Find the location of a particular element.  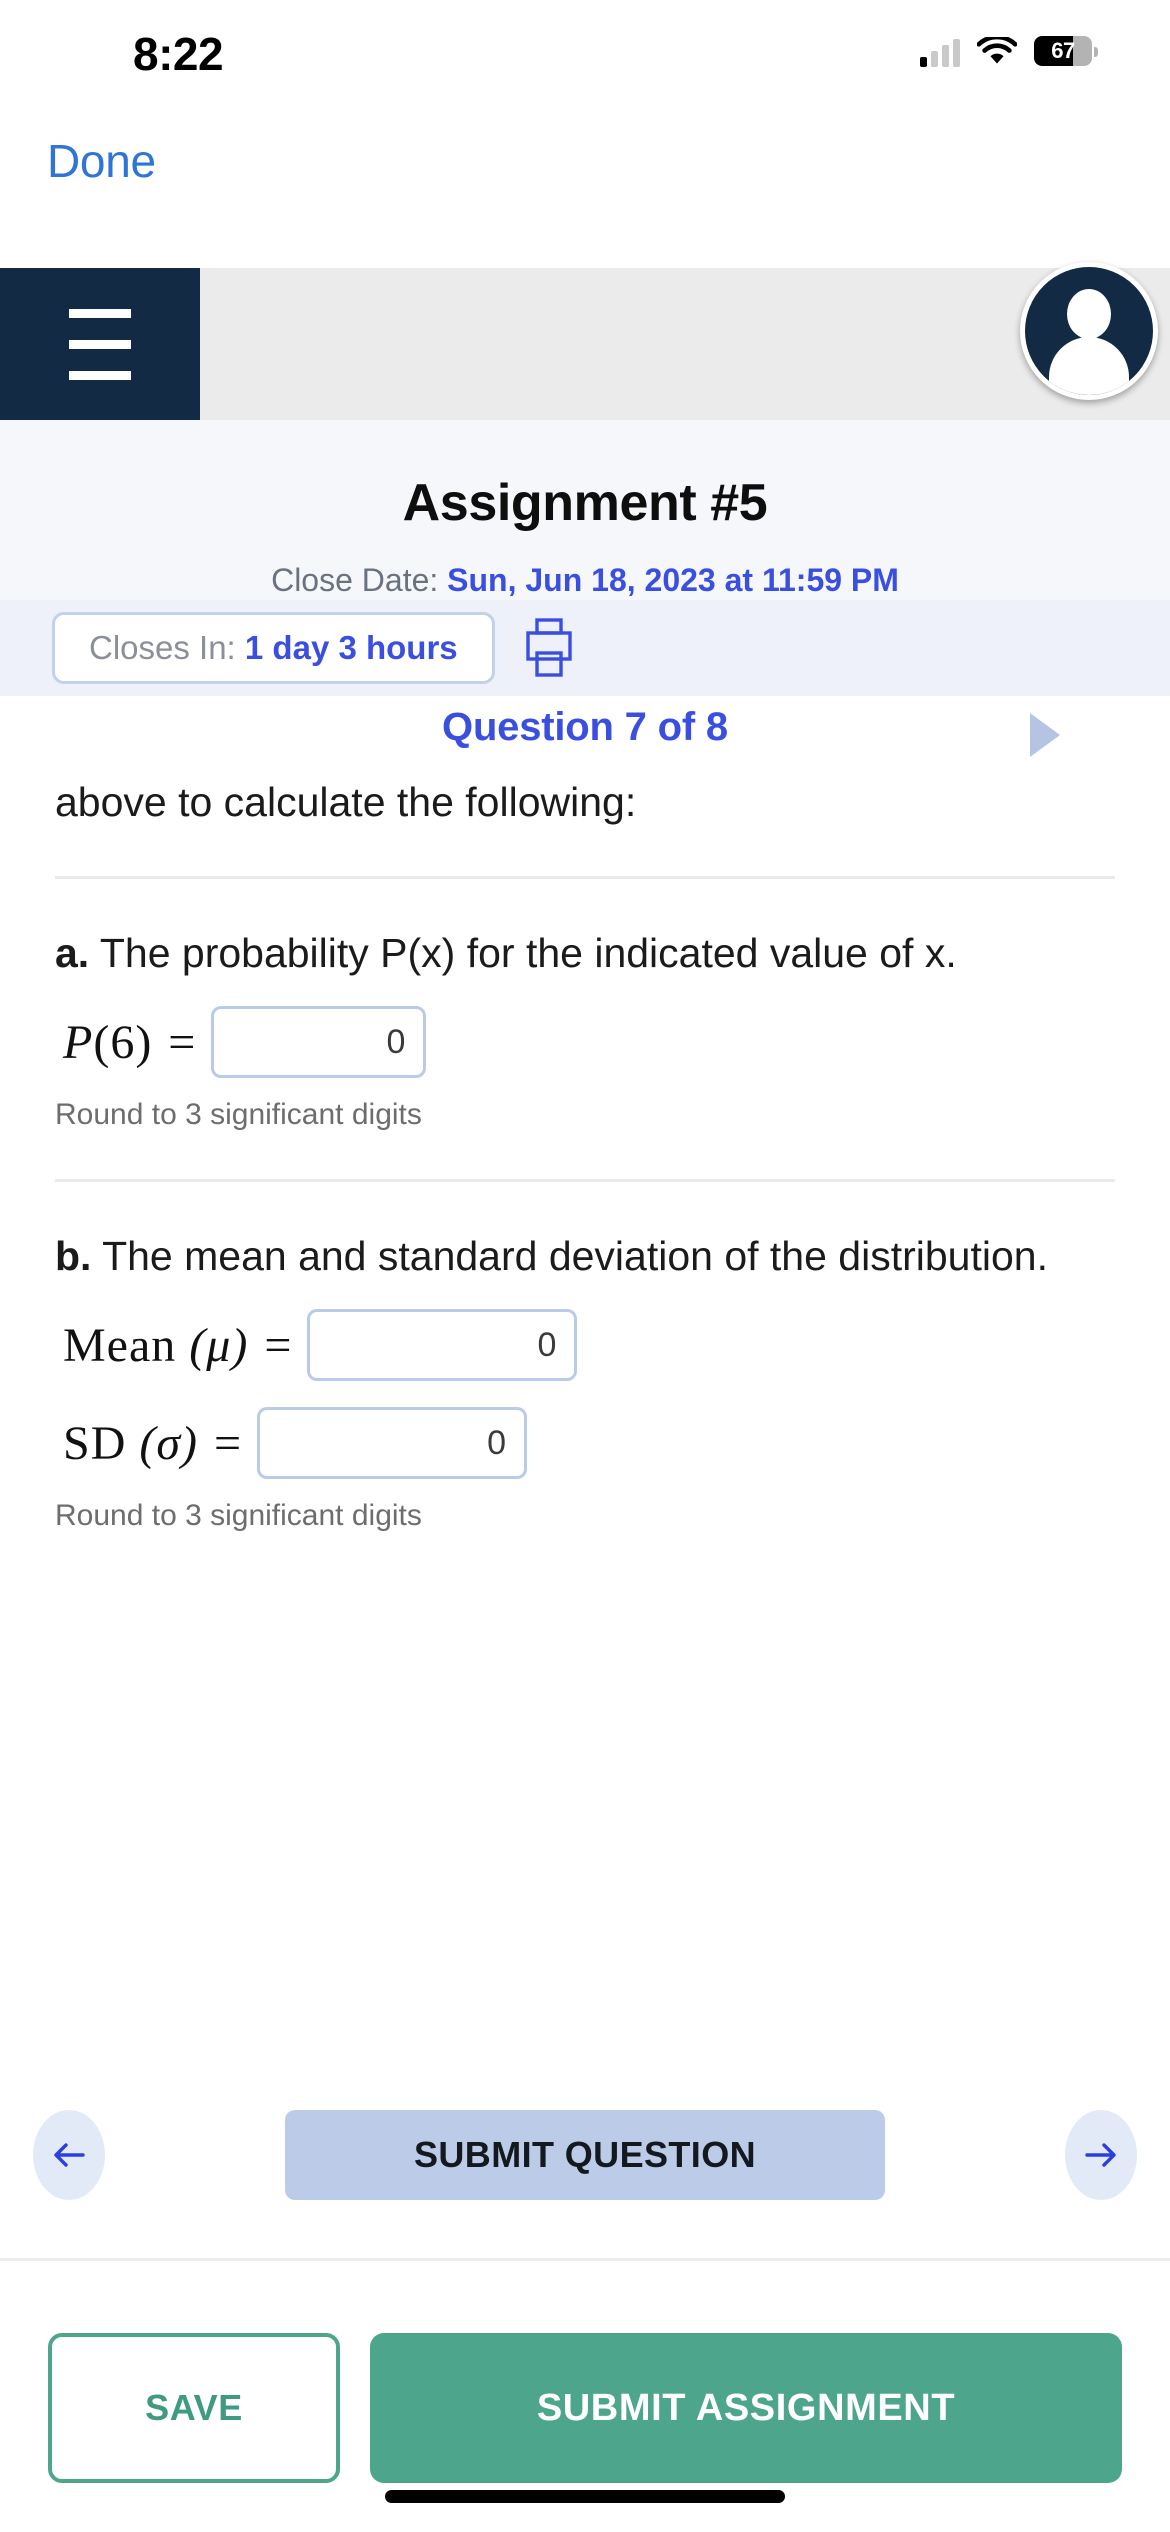

user-avatar-icon is located at coordinates (1089, 331).